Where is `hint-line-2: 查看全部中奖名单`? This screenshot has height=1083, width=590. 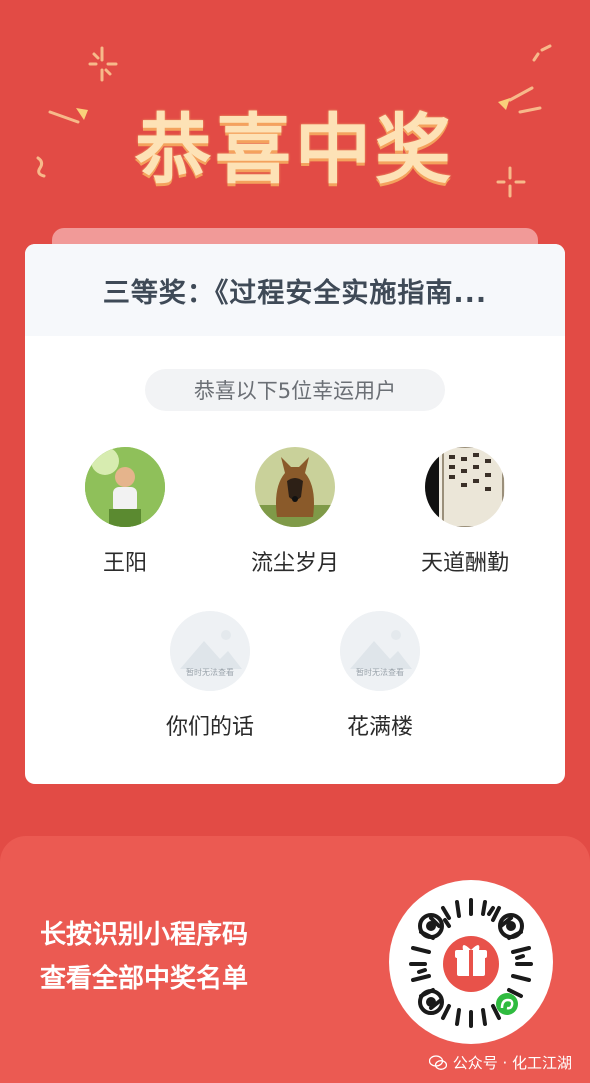 hint-line-2: 查看全部中奖名单 is located at coordinates (144, 979).